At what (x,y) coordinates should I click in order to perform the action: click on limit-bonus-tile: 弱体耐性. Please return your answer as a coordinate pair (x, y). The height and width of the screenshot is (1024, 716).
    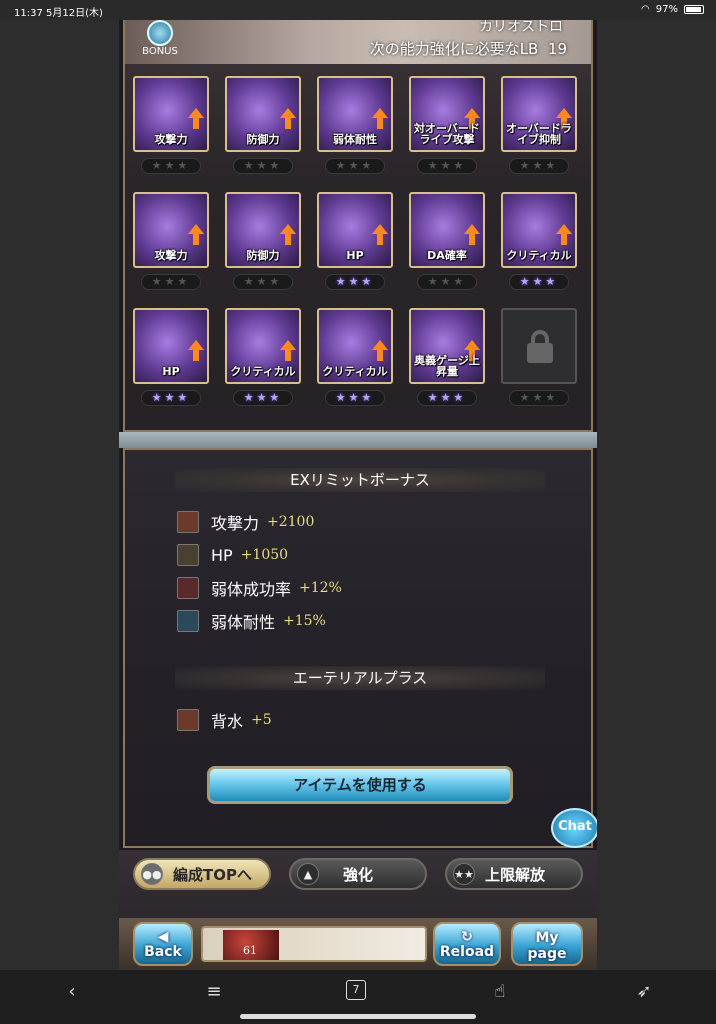
    Looking at the image, I should click on (355, 114).